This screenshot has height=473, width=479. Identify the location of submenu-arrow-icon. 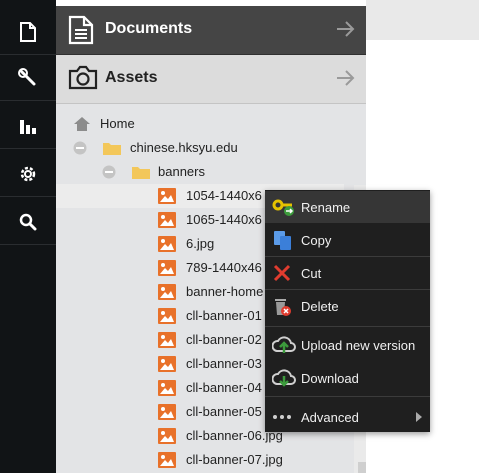
(419, 417).